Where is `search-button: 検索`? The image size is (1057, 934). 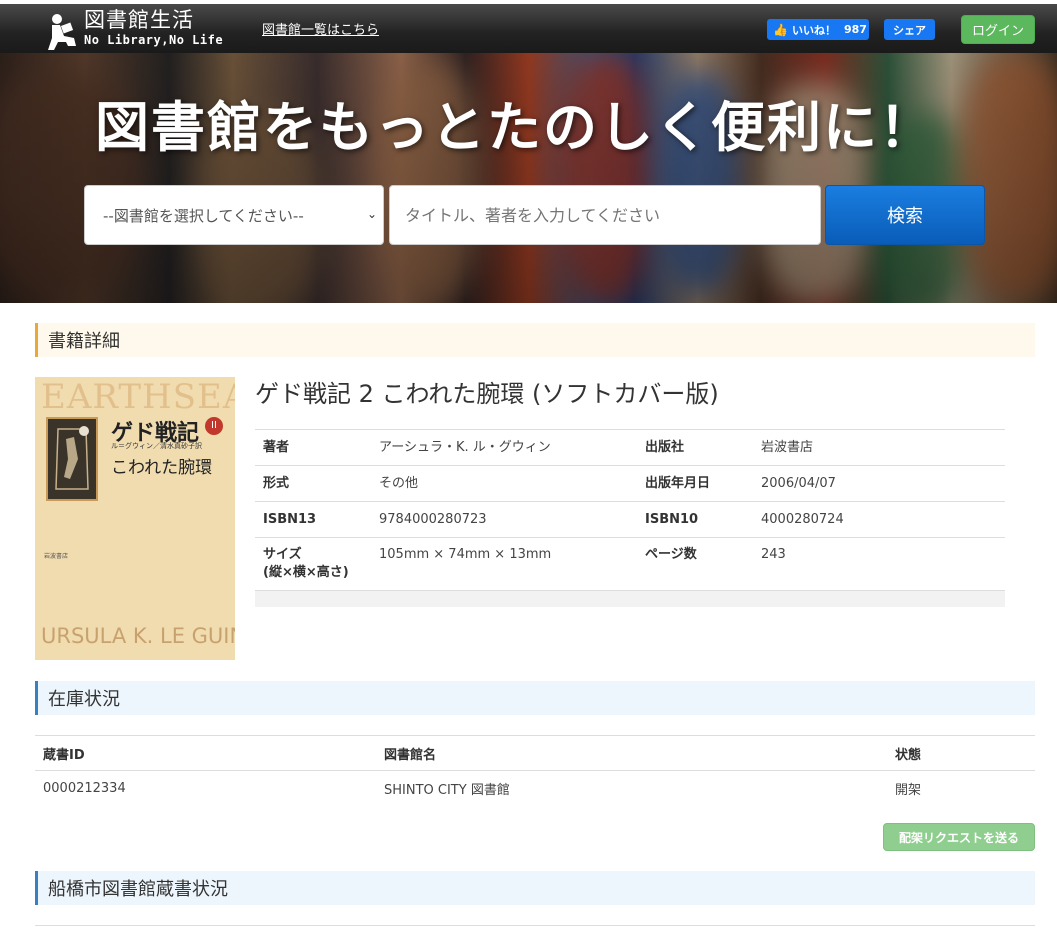
search-button: 検索 is located at coordinates (905, 215).